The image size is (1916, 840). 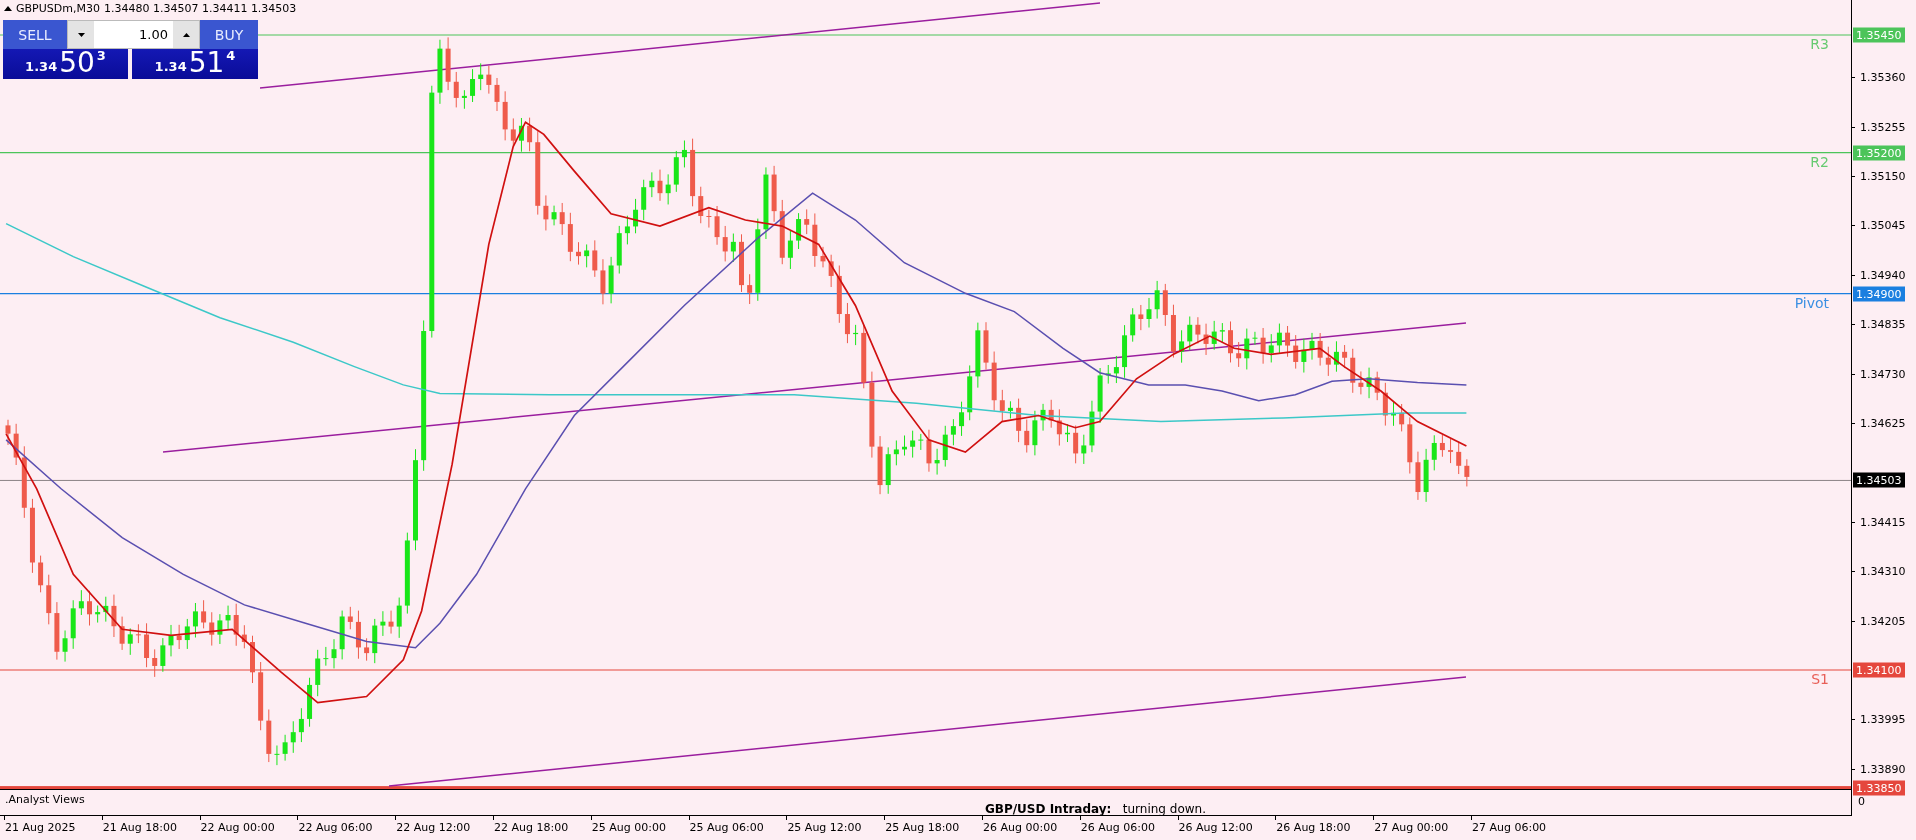 What do you see at coordinates (346, 828) in the screenshot?
I see `time-label: 22 Aug 06:00` at bounding box center [346, 828].